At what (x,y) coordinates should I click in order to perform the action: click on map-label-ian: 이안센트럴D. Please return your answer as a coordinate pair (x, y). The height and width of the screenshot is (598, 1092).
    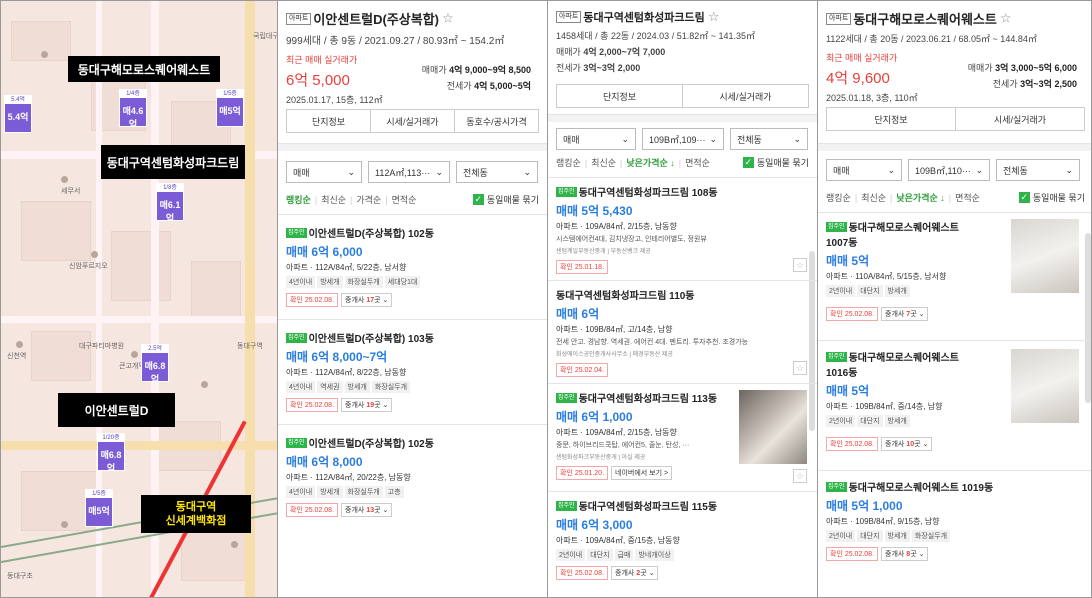
    Looking at the image, I should click on (116, 410).